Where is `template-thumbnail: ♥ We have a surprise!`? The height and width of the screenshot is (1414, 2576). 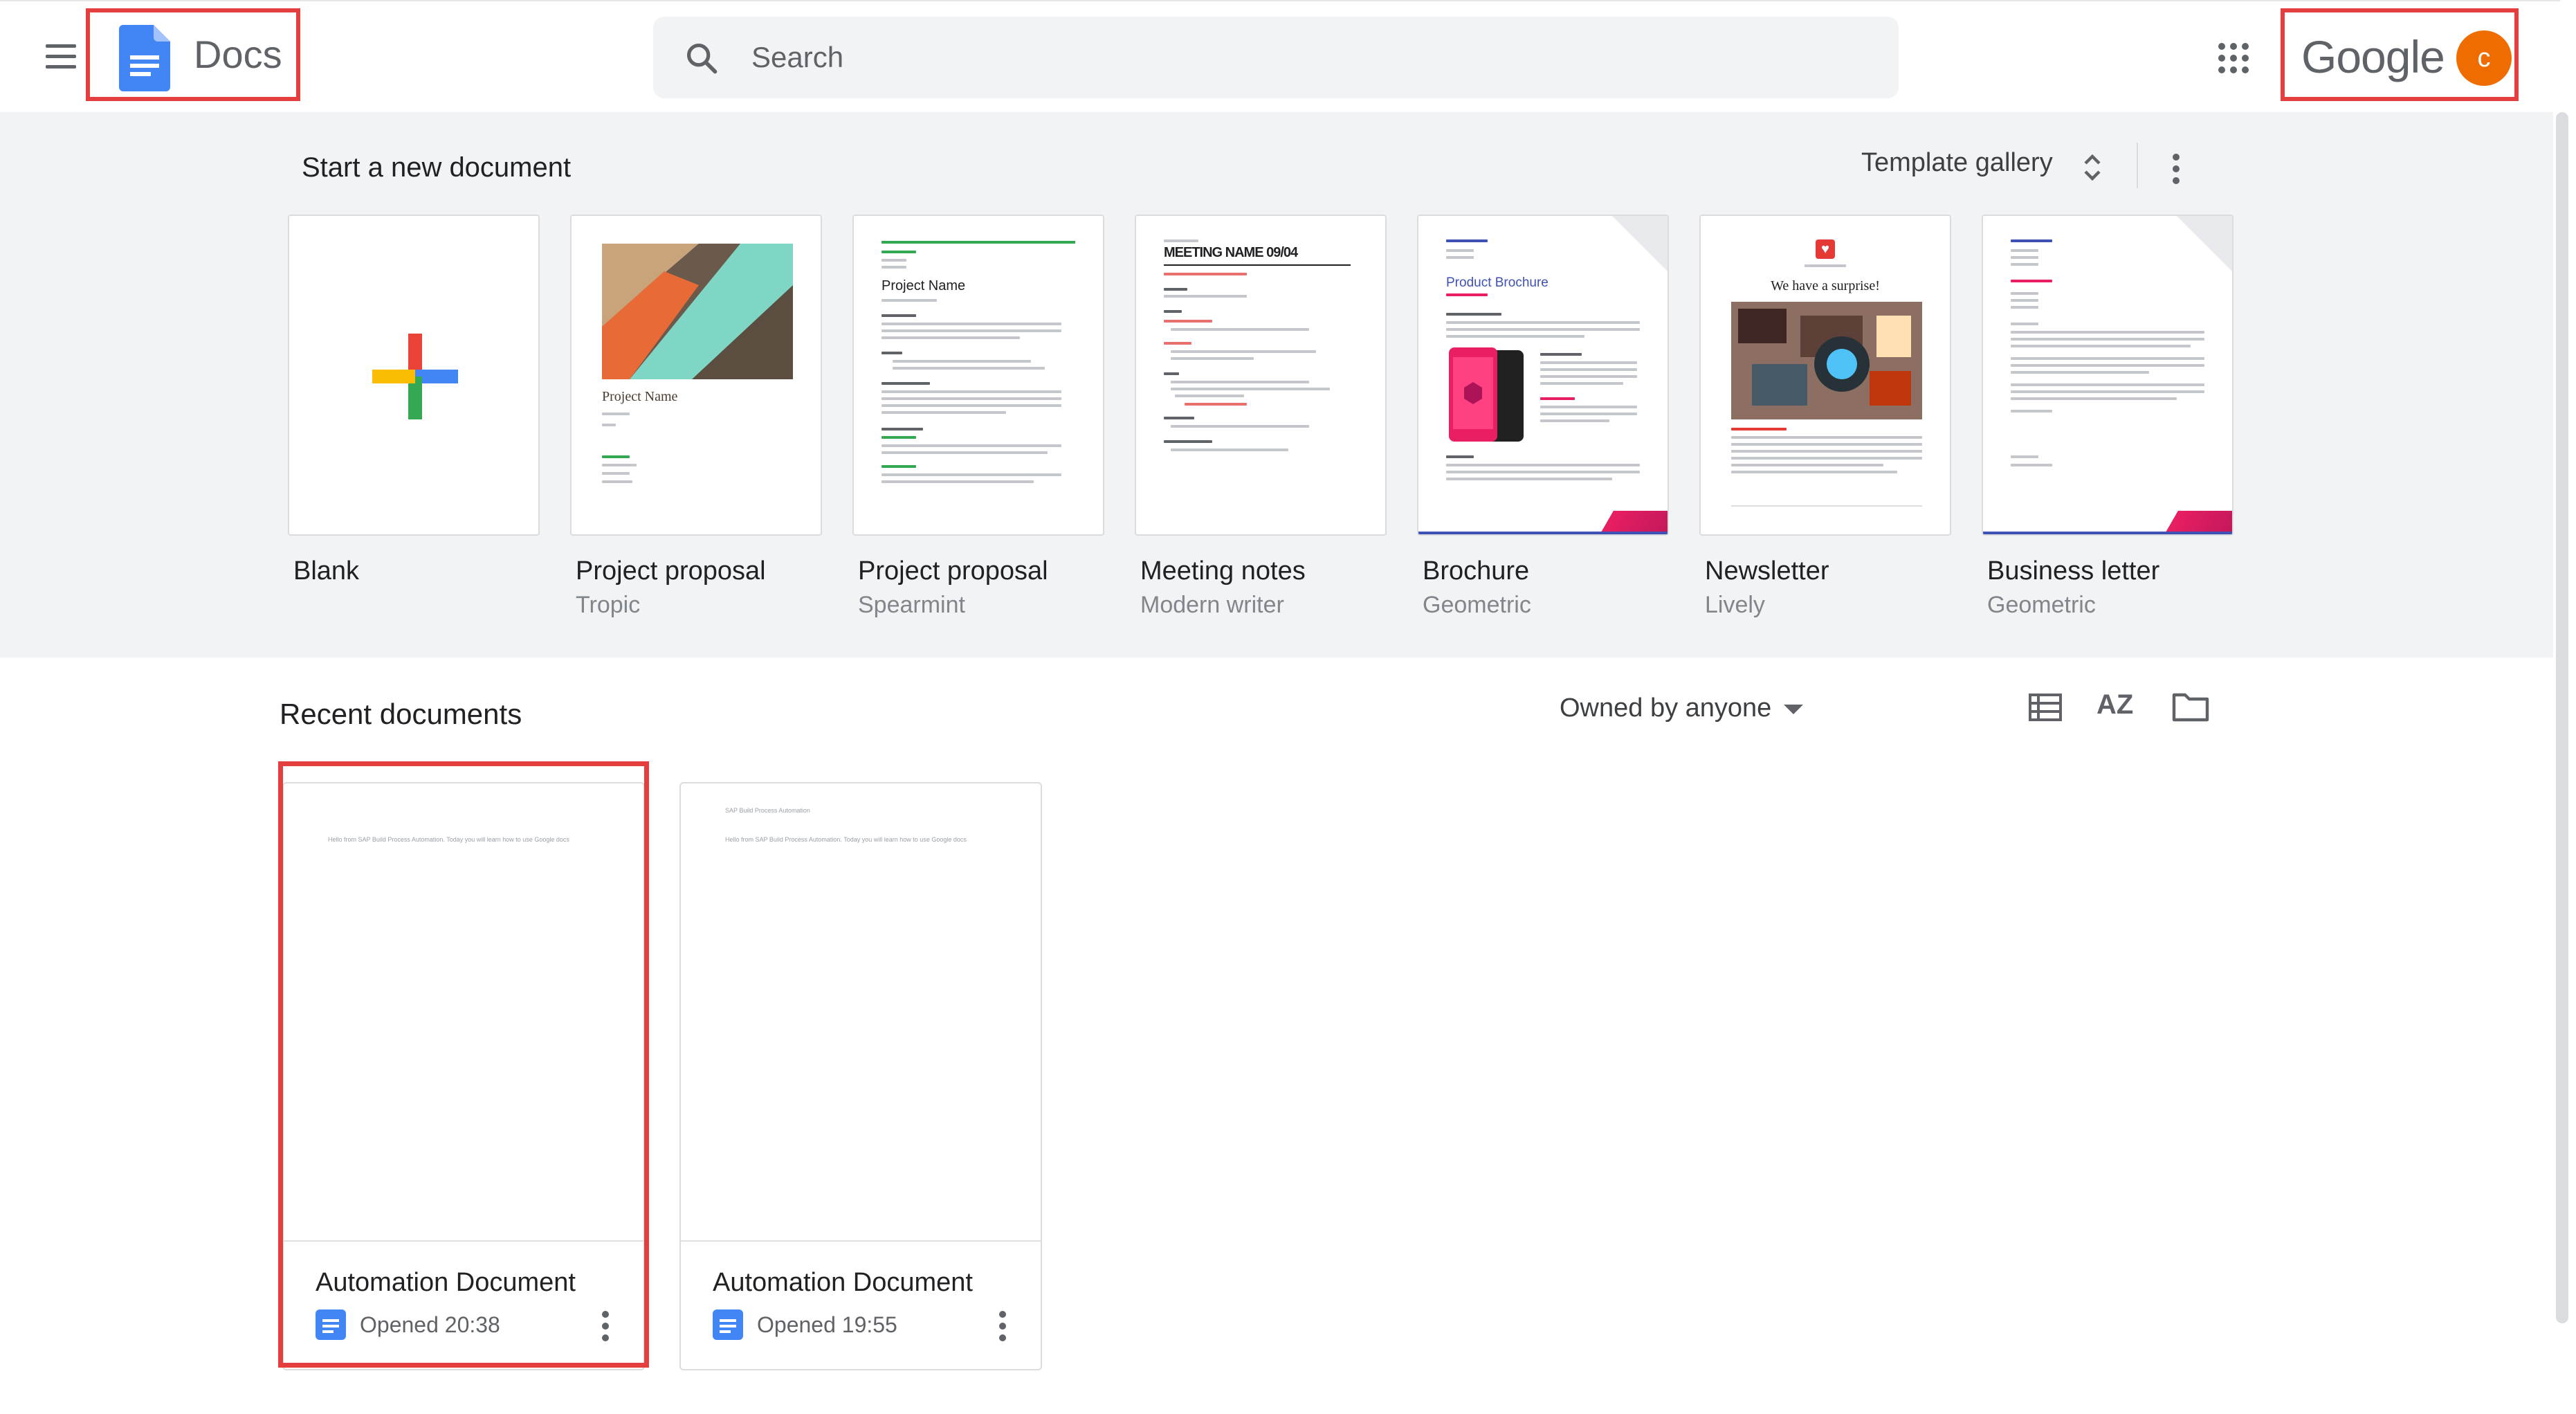
template-thumbnail: ♥ We have a surprise! is located at coordinates (1825, 375).